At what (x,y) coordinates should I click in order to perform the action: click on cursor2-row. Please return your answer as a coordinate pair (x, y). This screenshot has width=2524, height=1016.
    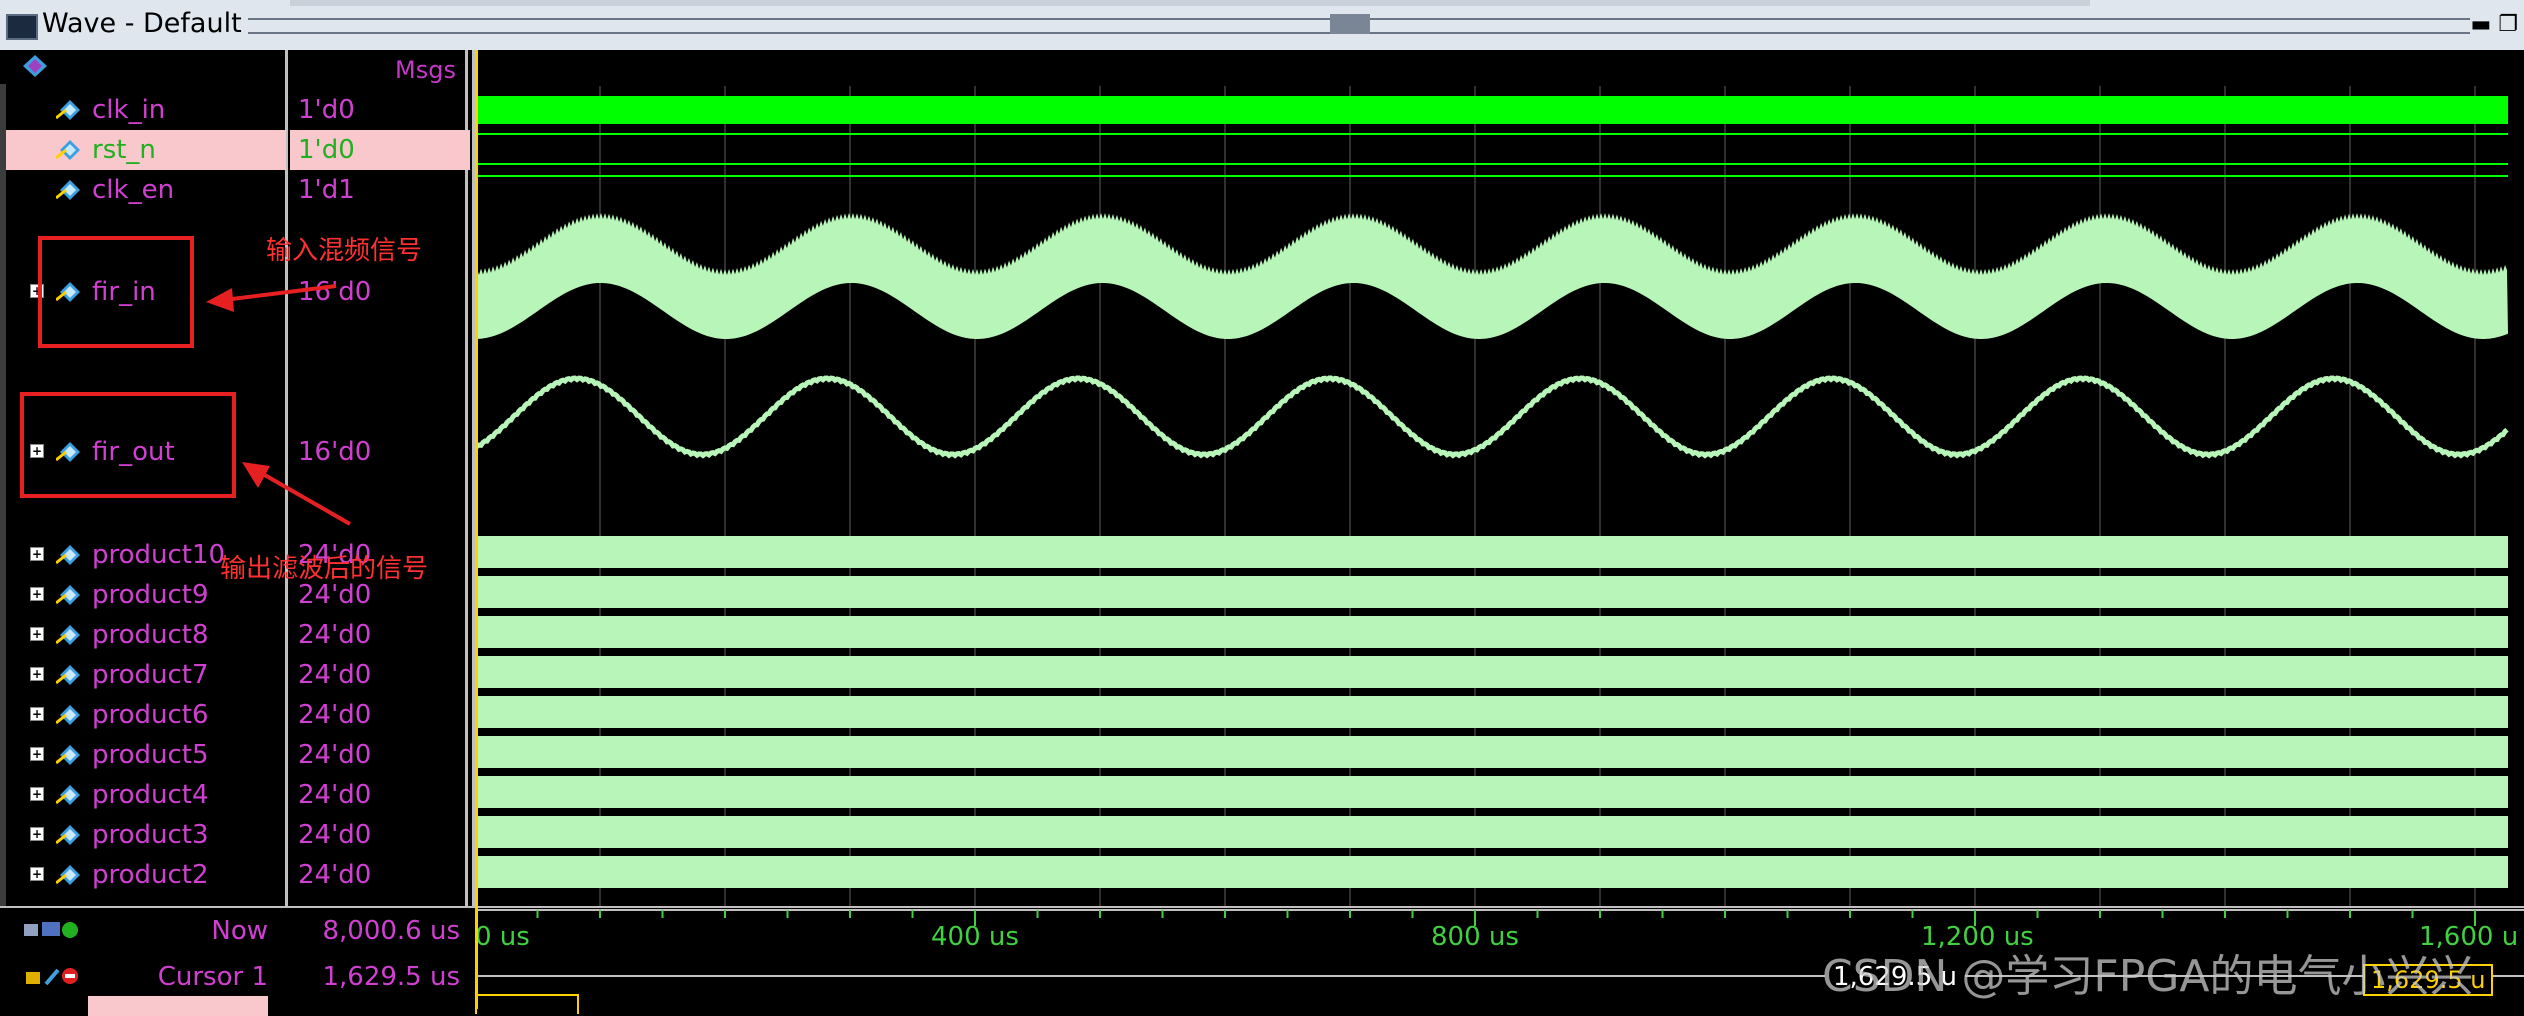
    Looking at the image, I should click on (178, 1006).